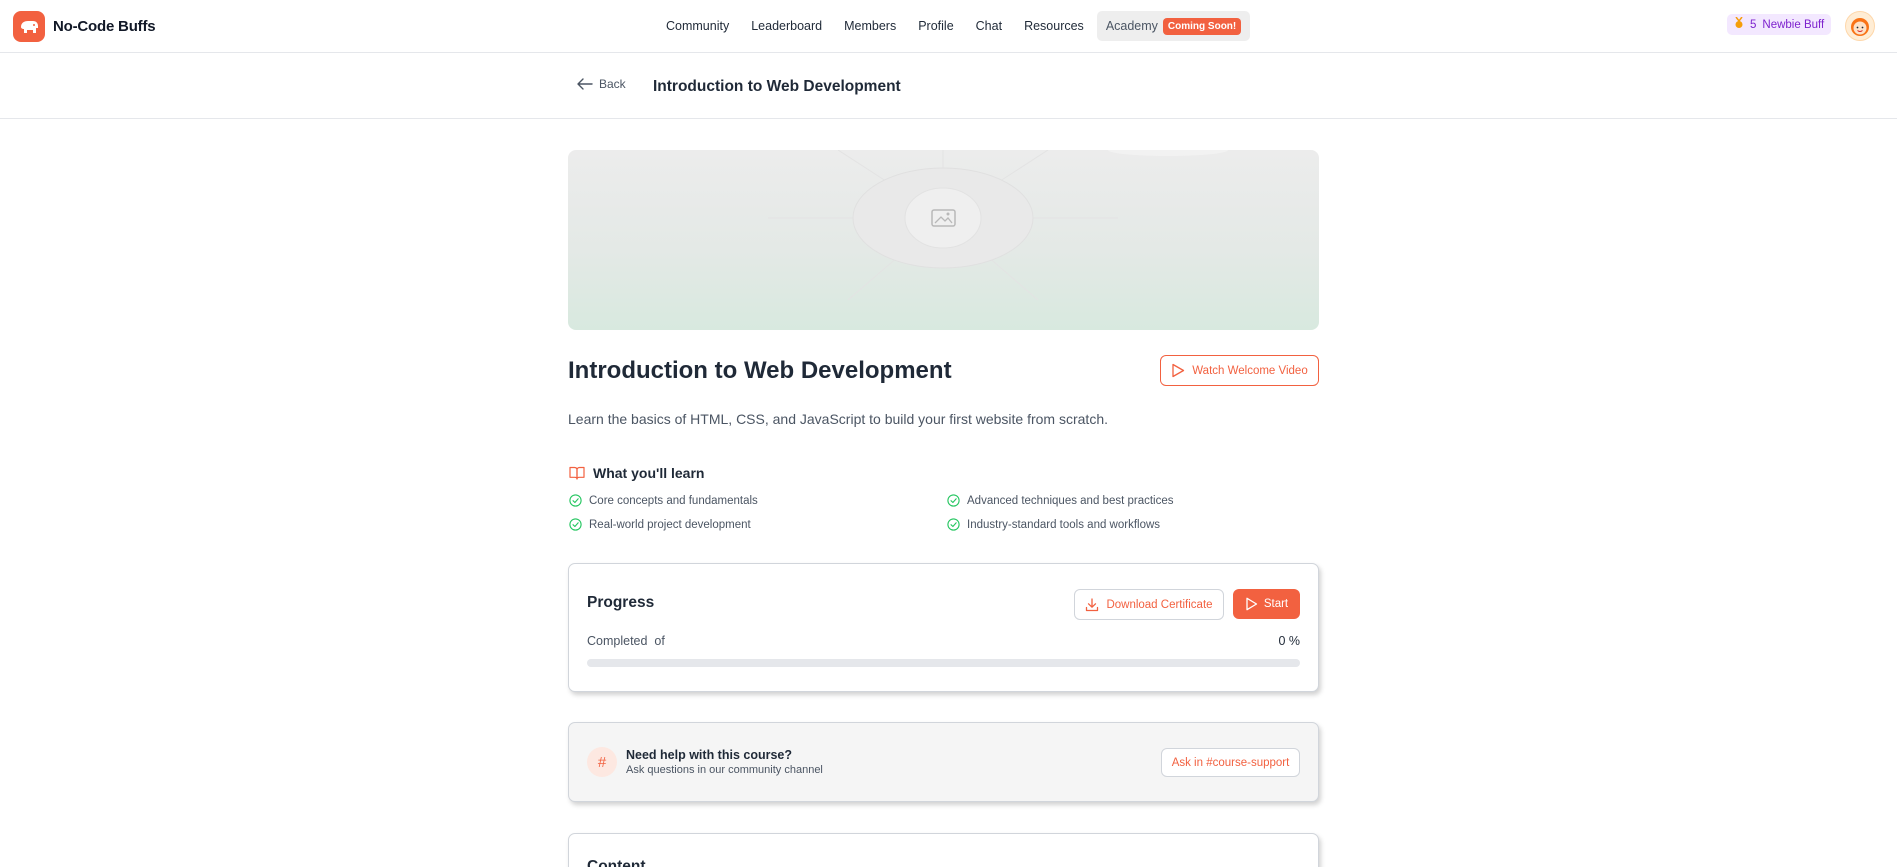  I want to click on watch-welcome-video-label: Watch Welcome Video, so click(1250, 370).